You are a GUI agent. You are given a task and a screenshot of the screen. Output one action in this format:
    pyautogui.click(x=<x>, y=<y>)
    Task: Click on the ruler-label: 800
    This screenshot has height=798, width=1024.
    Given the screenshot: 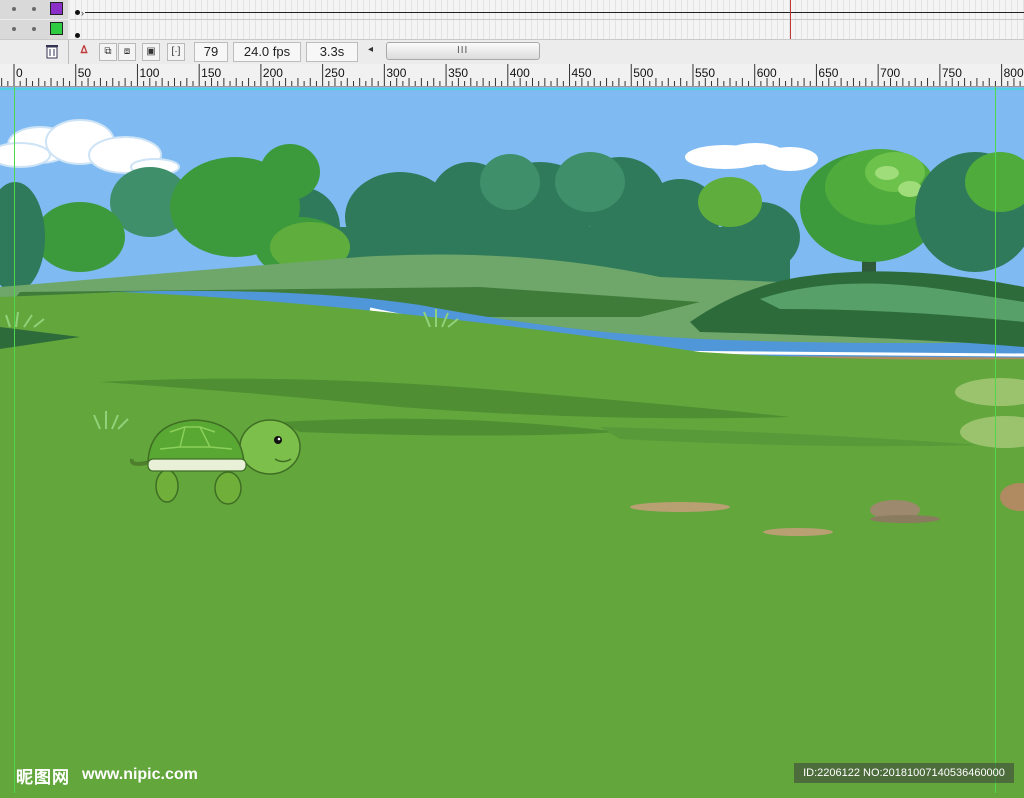 What is the action you would take?
    pyautogui.click(x=1013, y=73)
    